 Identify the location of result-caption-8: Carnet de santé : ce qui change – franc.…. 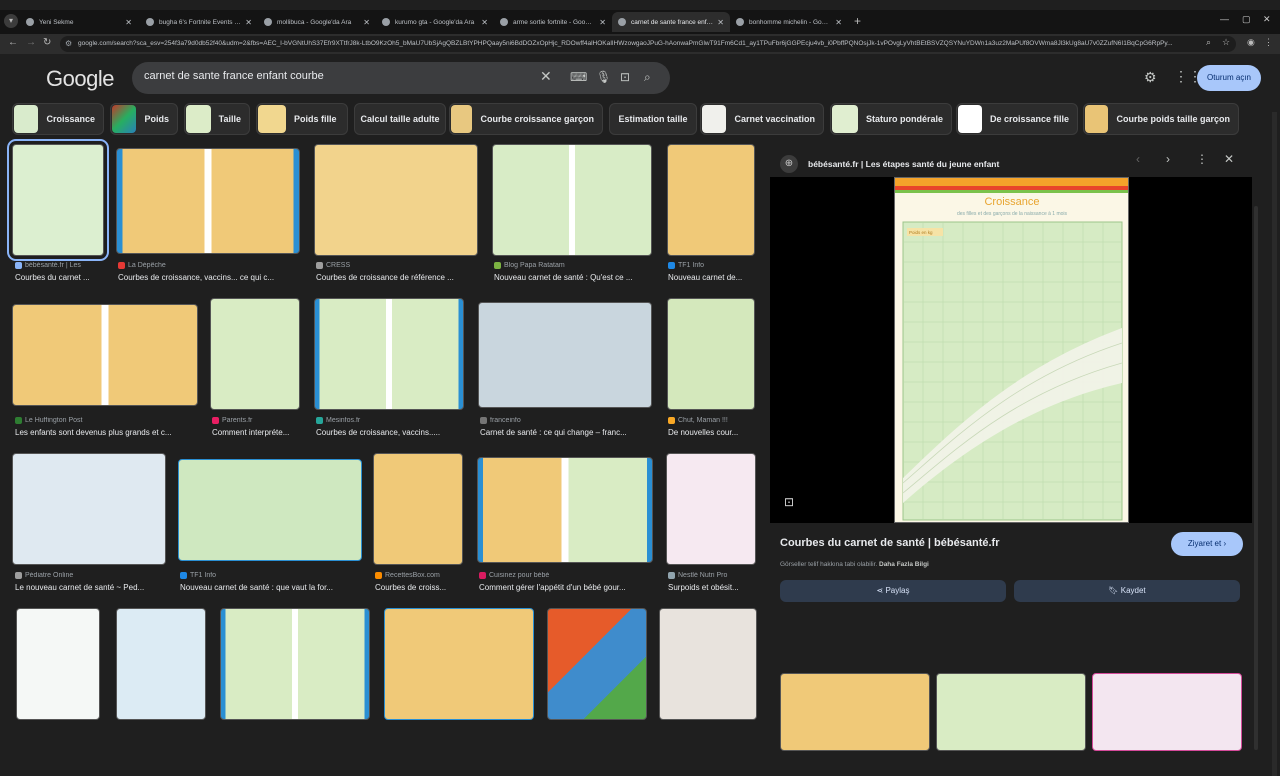
(567, 432).